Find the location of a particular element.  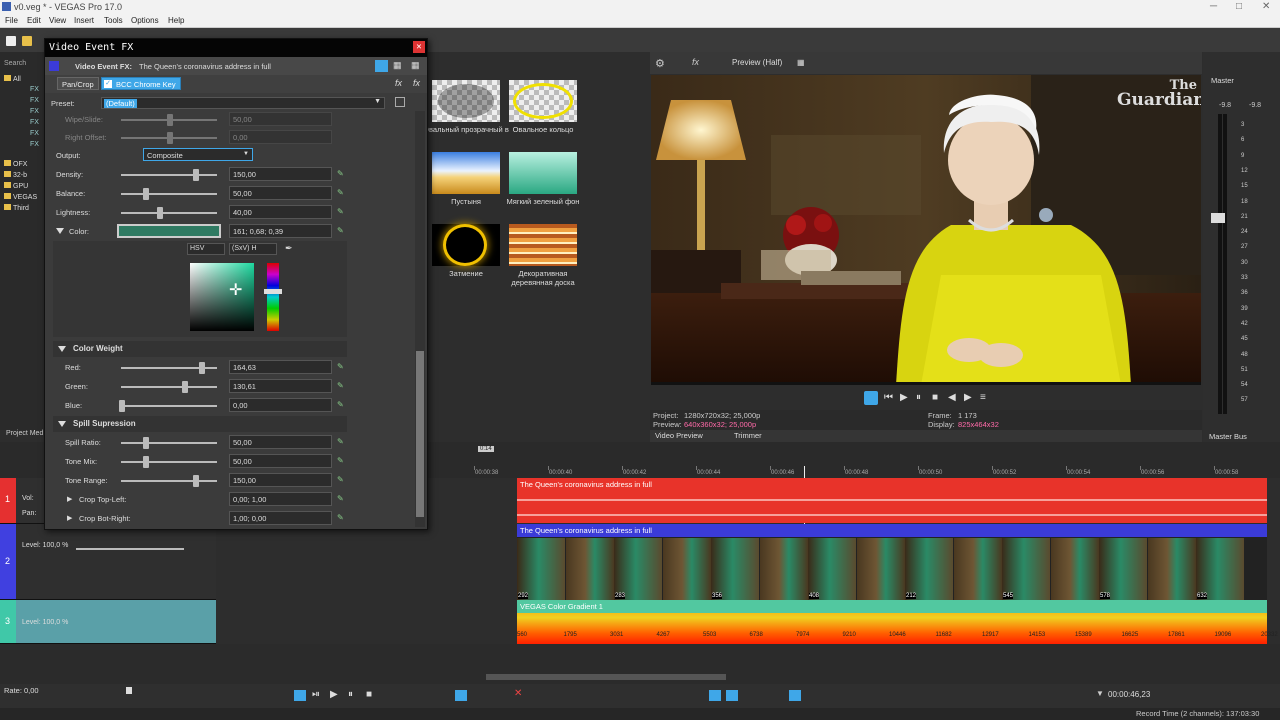

param-crop-bot-right: ▶ Crop Bot-Right: 1,00; 0,00 ✎ is located at coordinates (203, 519).